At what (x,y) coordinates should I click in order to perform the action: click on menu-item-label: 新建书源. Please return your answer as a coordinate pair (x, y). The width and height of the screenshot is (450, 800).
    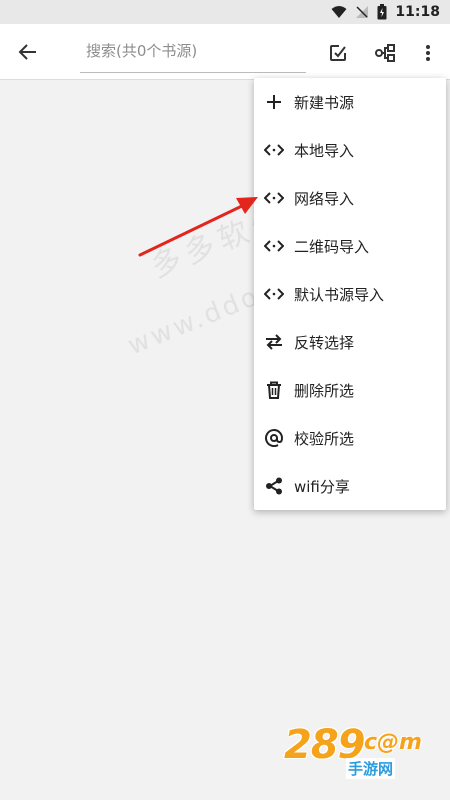
    Looking at the image, I should click on (324, 102).